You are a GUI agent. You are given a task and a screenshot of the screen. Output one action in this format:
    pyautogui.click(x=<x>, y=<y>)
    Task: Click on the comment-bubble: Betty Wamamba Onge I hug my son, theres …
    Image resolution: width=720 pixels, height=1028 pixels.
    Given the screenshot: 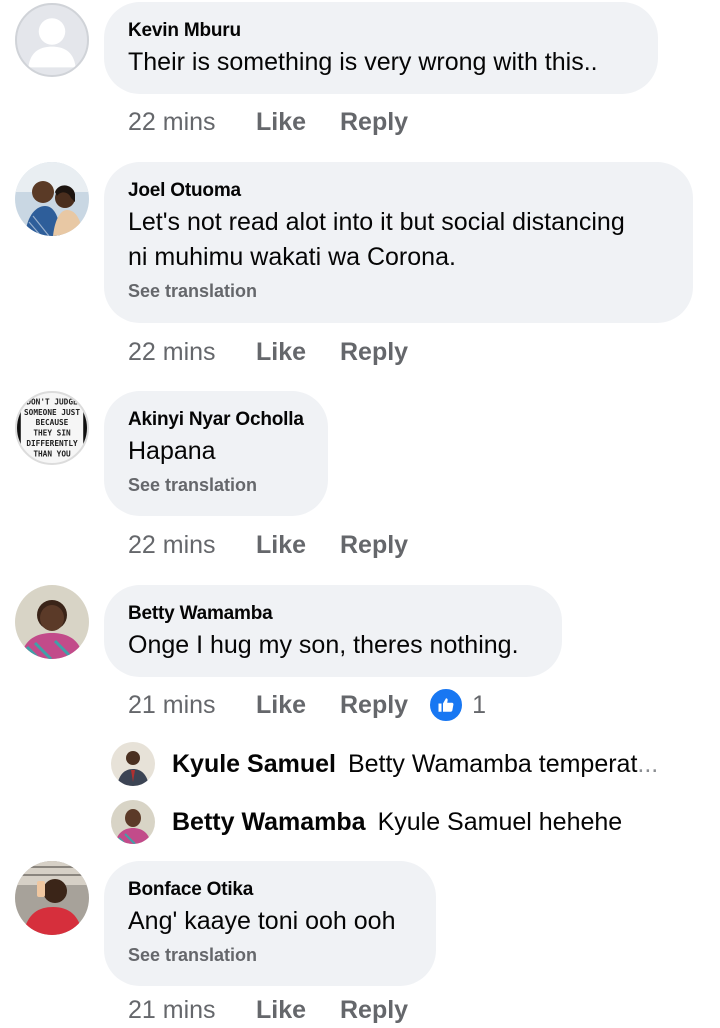 What is the action you would take?
    pyautogui.click(x=333, y=631)
    